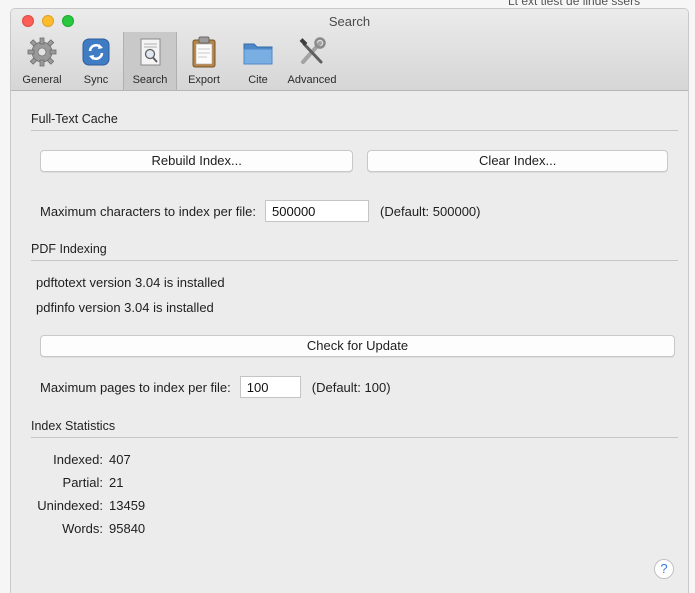 The image size is (695, 593). What do you see at coordinates (312, 50) in the screenshot?
I see `tools-icon` at bounding box center [312, 50].